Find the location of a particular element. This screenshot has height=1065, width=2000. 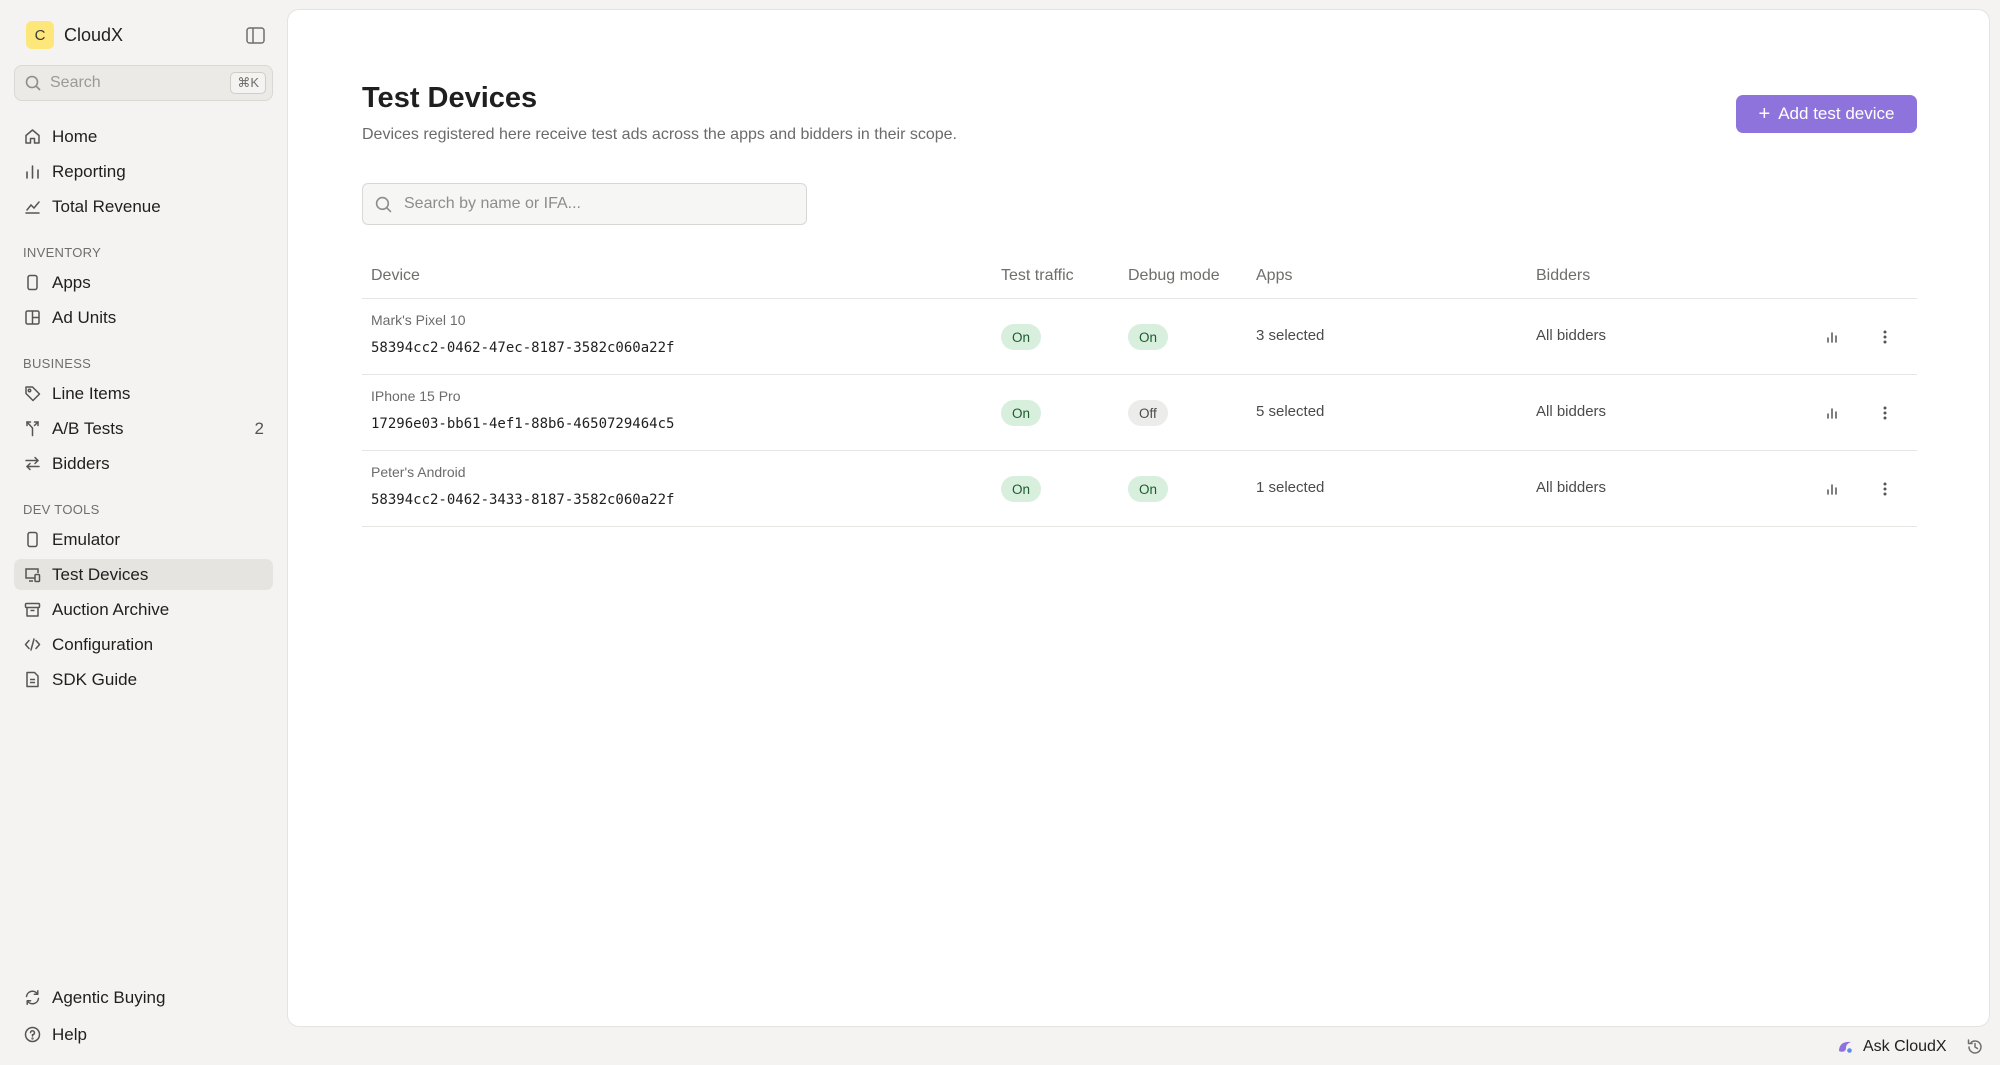

file-text-icon is located at coordinates (32, 680).